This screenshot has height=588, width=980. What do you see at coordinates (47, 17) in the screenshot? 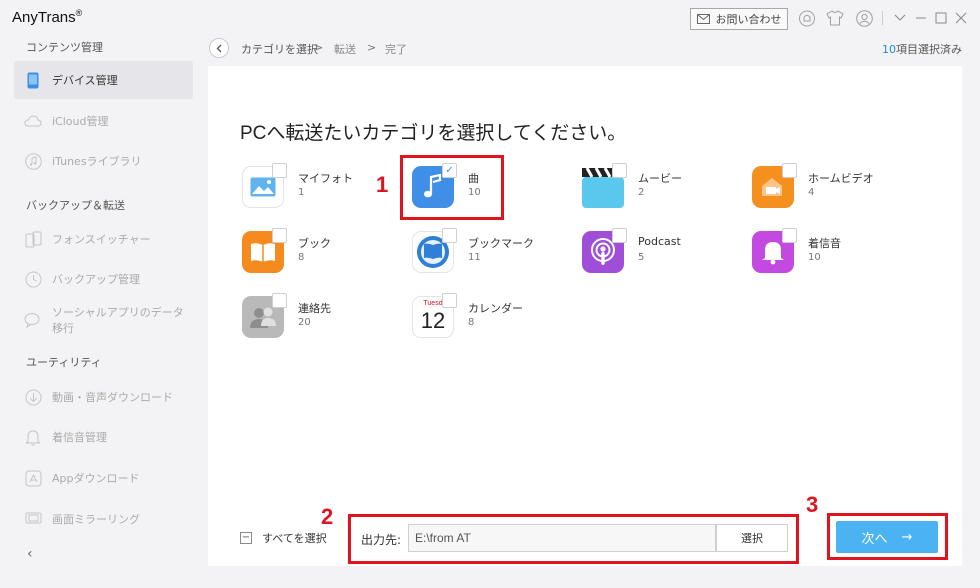
I see `app-title: AnyTrans®` at bounding box center [47, 17].